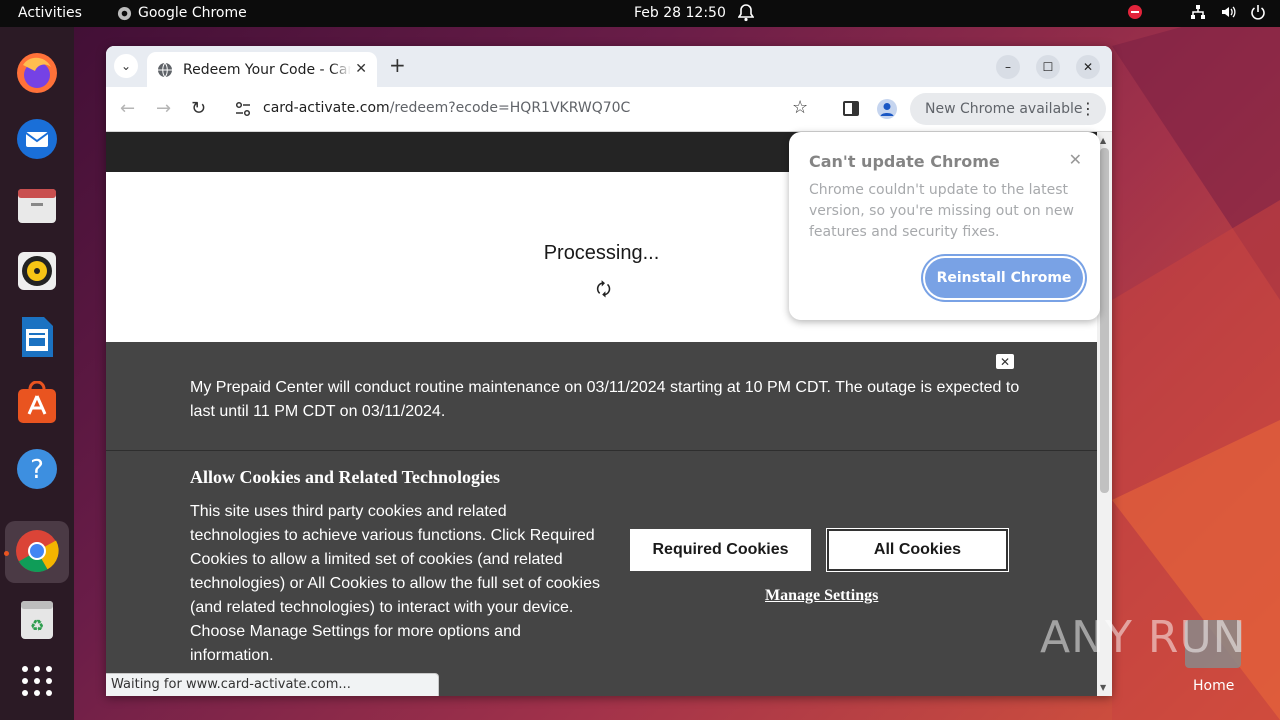 Image resolution: width=1280 pixels, height=720 pixels. I want to click on network-icon, so click(1198, 12).